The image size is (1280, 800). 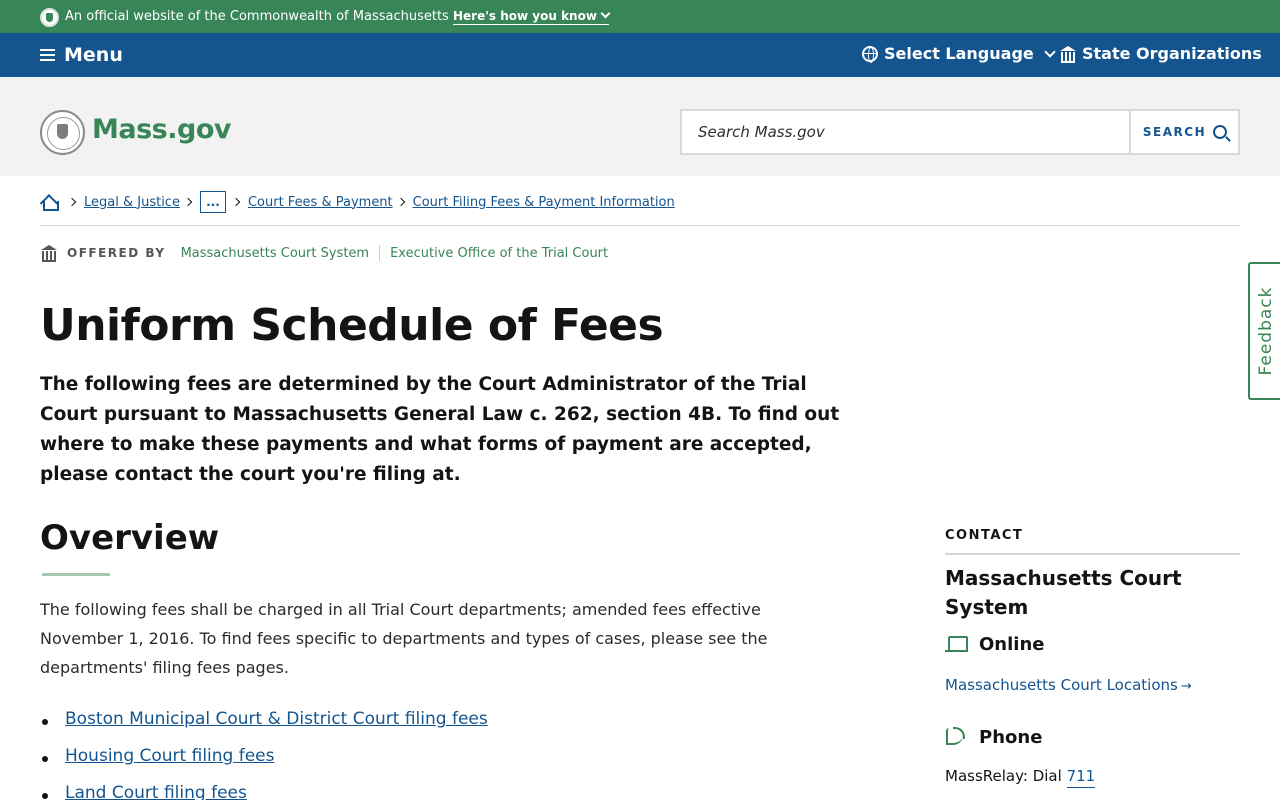 I want to click on select-language-button: Select Language, so click(x=959, y=53).